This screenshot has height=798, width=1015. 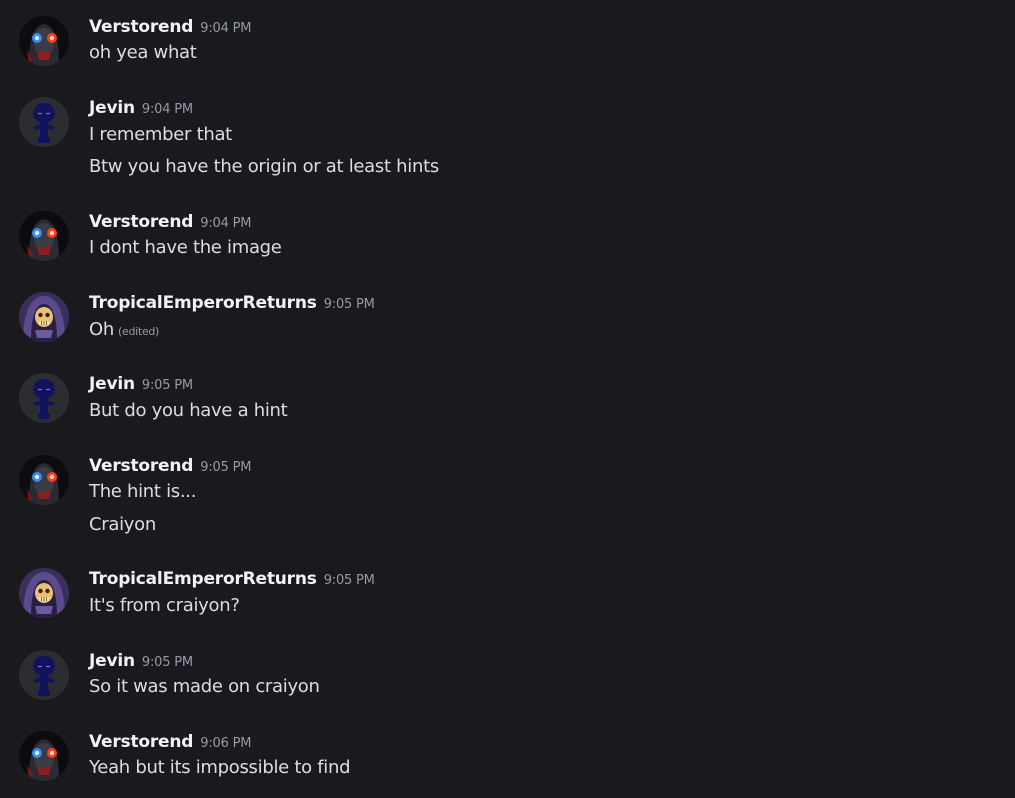 I want to click on message-text-content: Oh, so click(x=101, y=329).